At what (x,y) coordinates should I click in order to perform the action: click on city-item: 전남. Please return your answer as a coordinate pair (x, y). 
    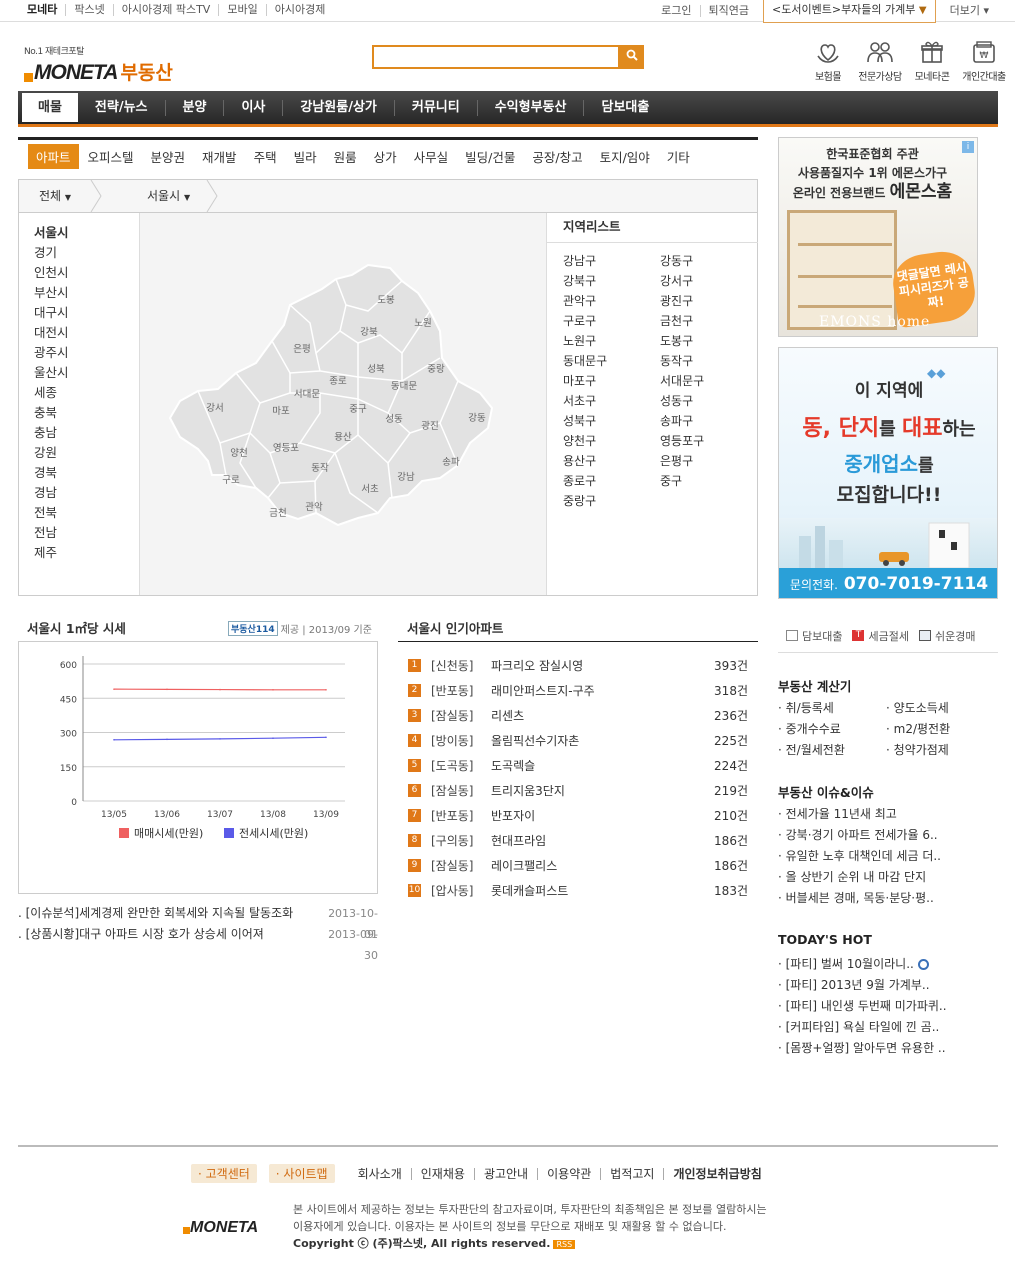
    Looking at the image, I should click on (86, 533).